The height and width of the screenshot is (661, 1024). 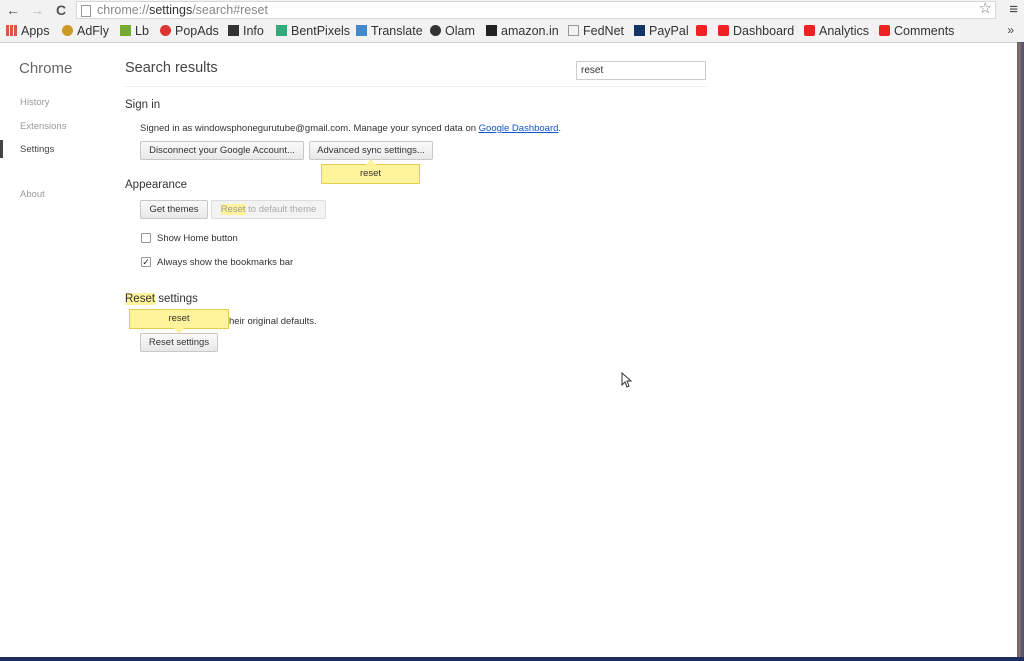 What do you see at coordinates (596, 31) in the screenshot?
I see `bookmark-fednet: FedNet` at bounding box center [596, 31].